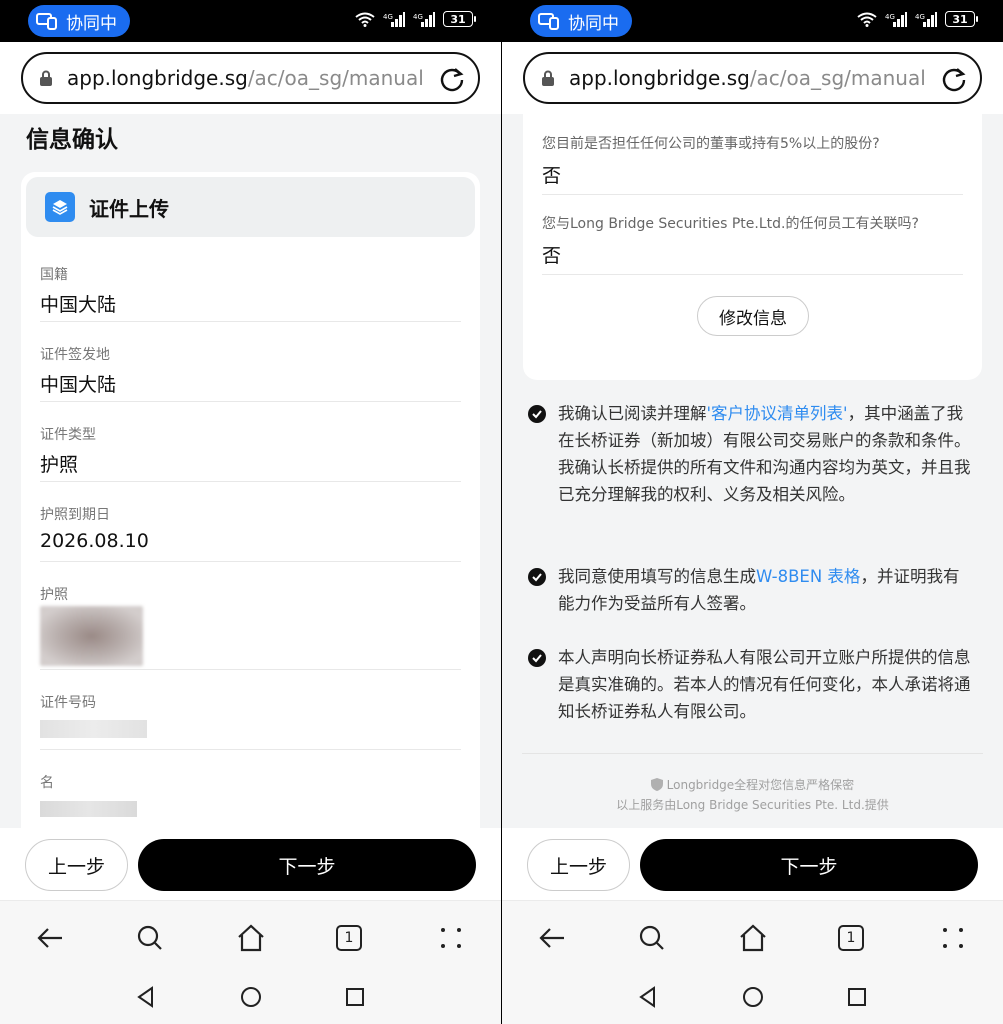 The image size is (1003, 1024). What do you see at coordinates (68, 703) in the screenshot?
I see `field-label: 证件号码` at bounding box center [68, 703].